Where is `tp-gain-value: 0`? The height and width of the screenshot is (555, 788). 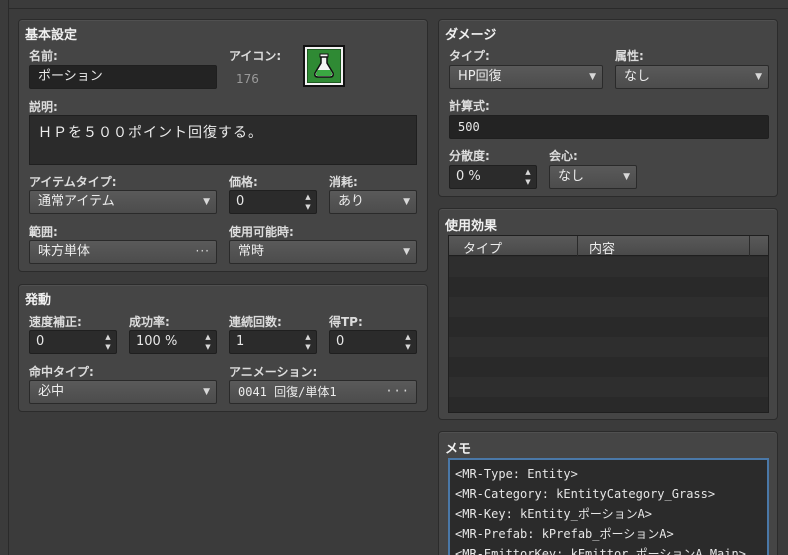
tp-gain-value: 0 is located at coordinates (340, 341).